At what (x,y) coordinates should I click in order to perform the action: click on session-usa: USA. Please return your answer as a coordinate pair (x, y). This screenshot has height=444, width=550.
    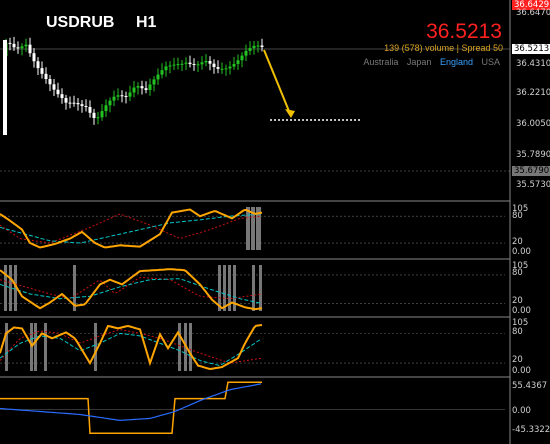
    Looking at the image, I should click on (490, 62).